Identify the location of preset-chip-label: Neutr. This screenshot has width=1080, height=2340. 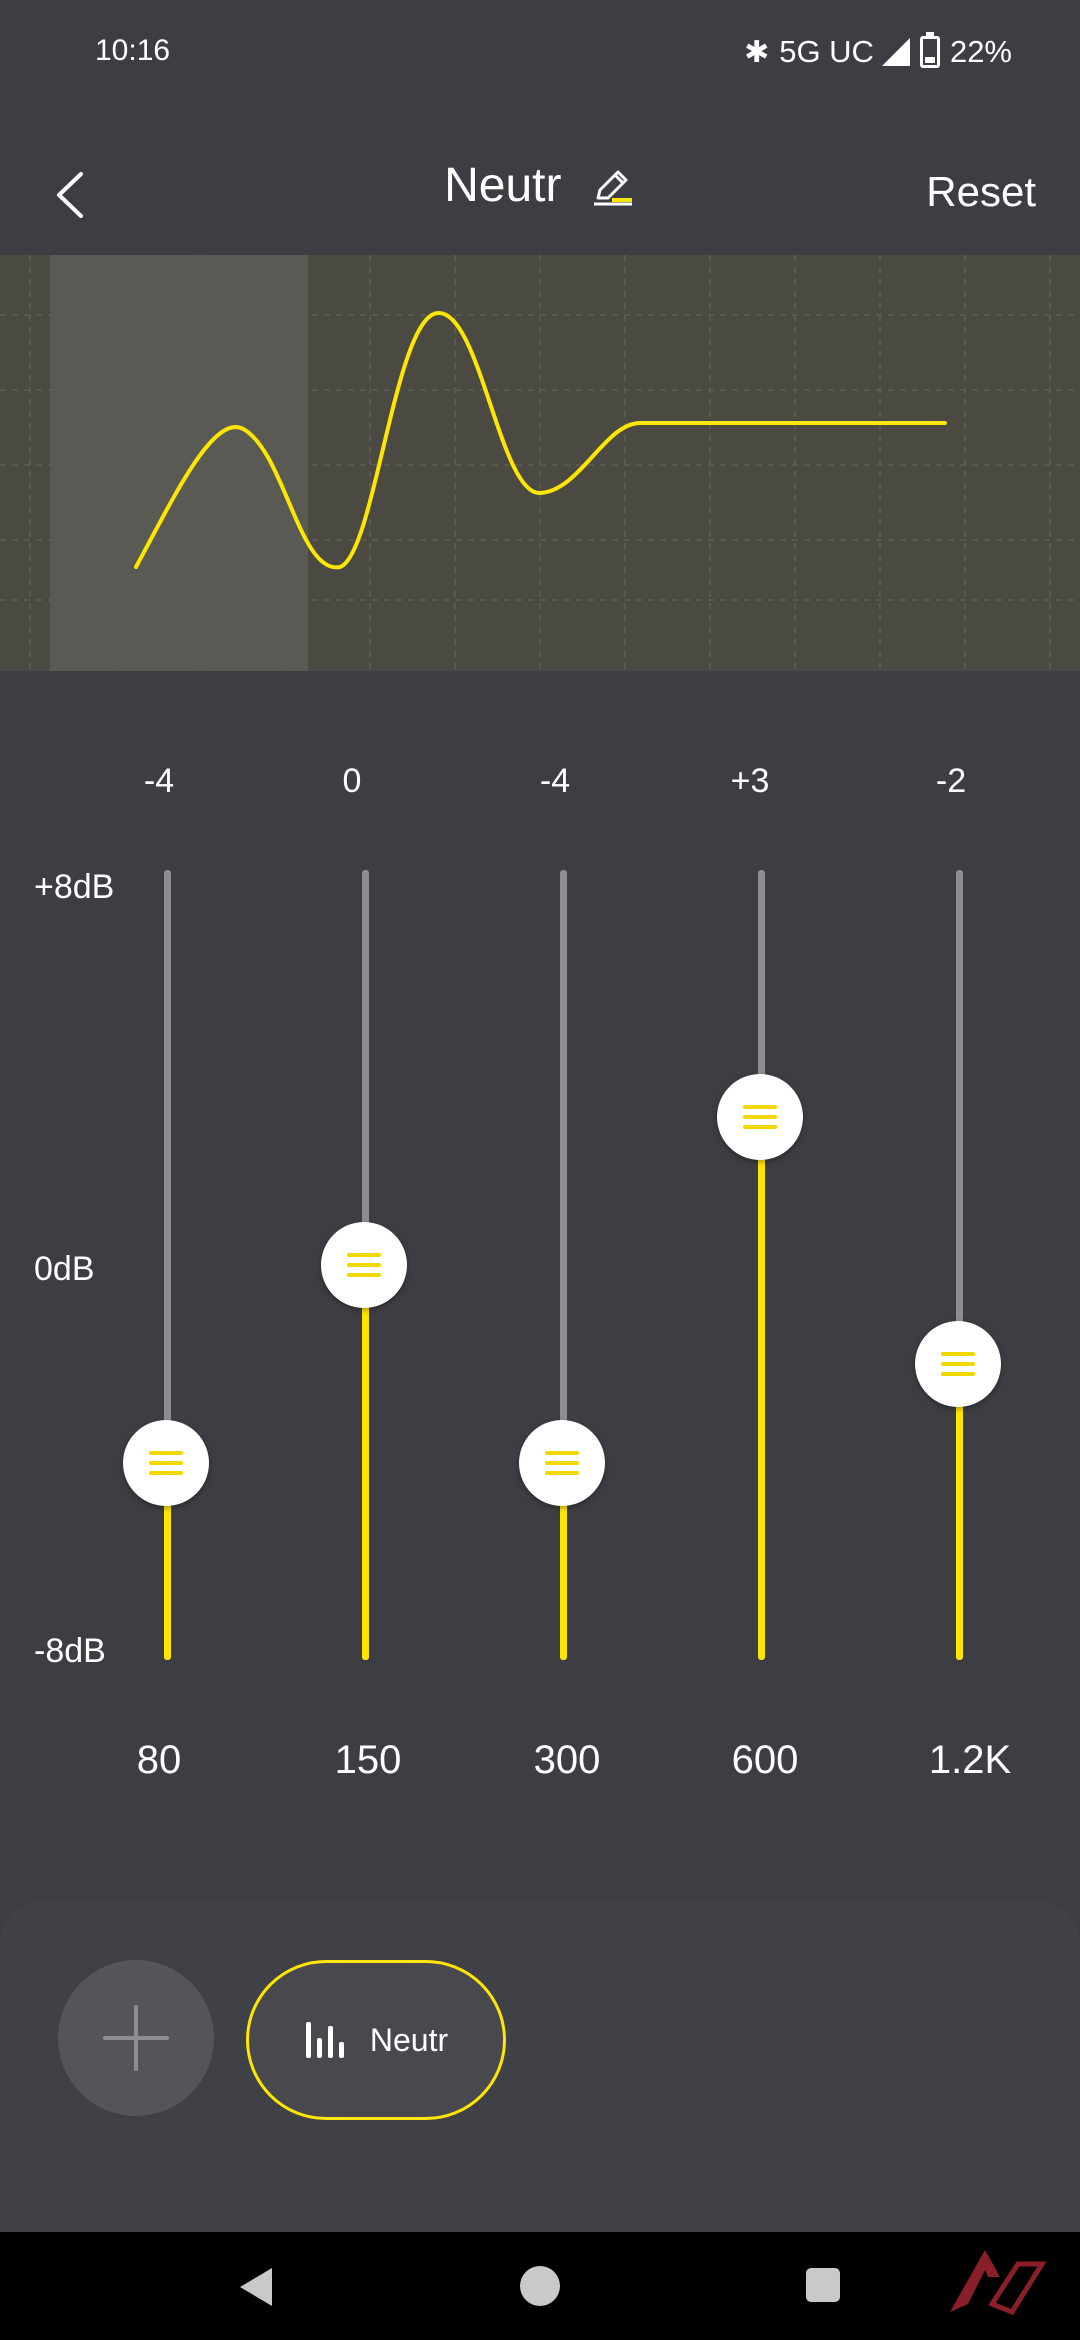
(409, 2039).